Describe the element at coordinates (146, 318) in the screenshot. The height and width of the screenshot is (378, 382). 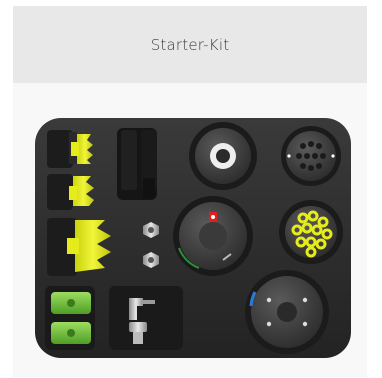
I see `fittings` at that location.